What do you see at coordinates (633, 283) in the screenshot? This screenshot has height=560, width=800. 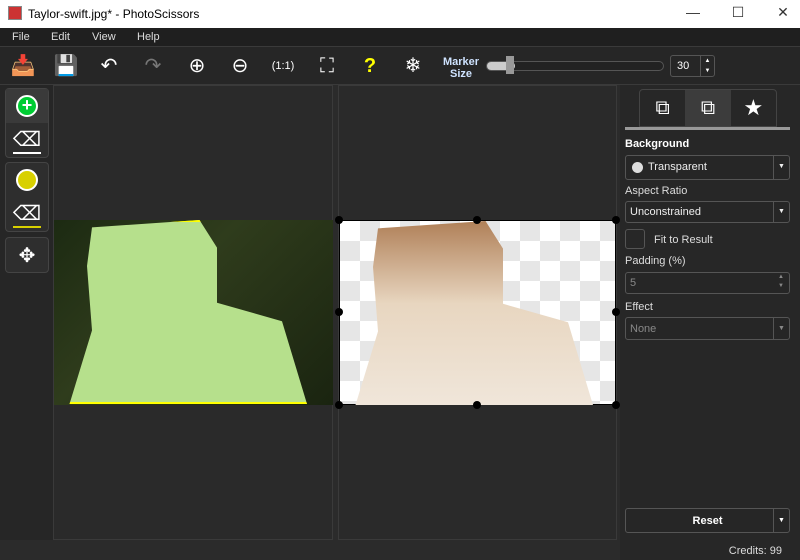 I see `padding-value: 5` at bounding box center [633, 283].